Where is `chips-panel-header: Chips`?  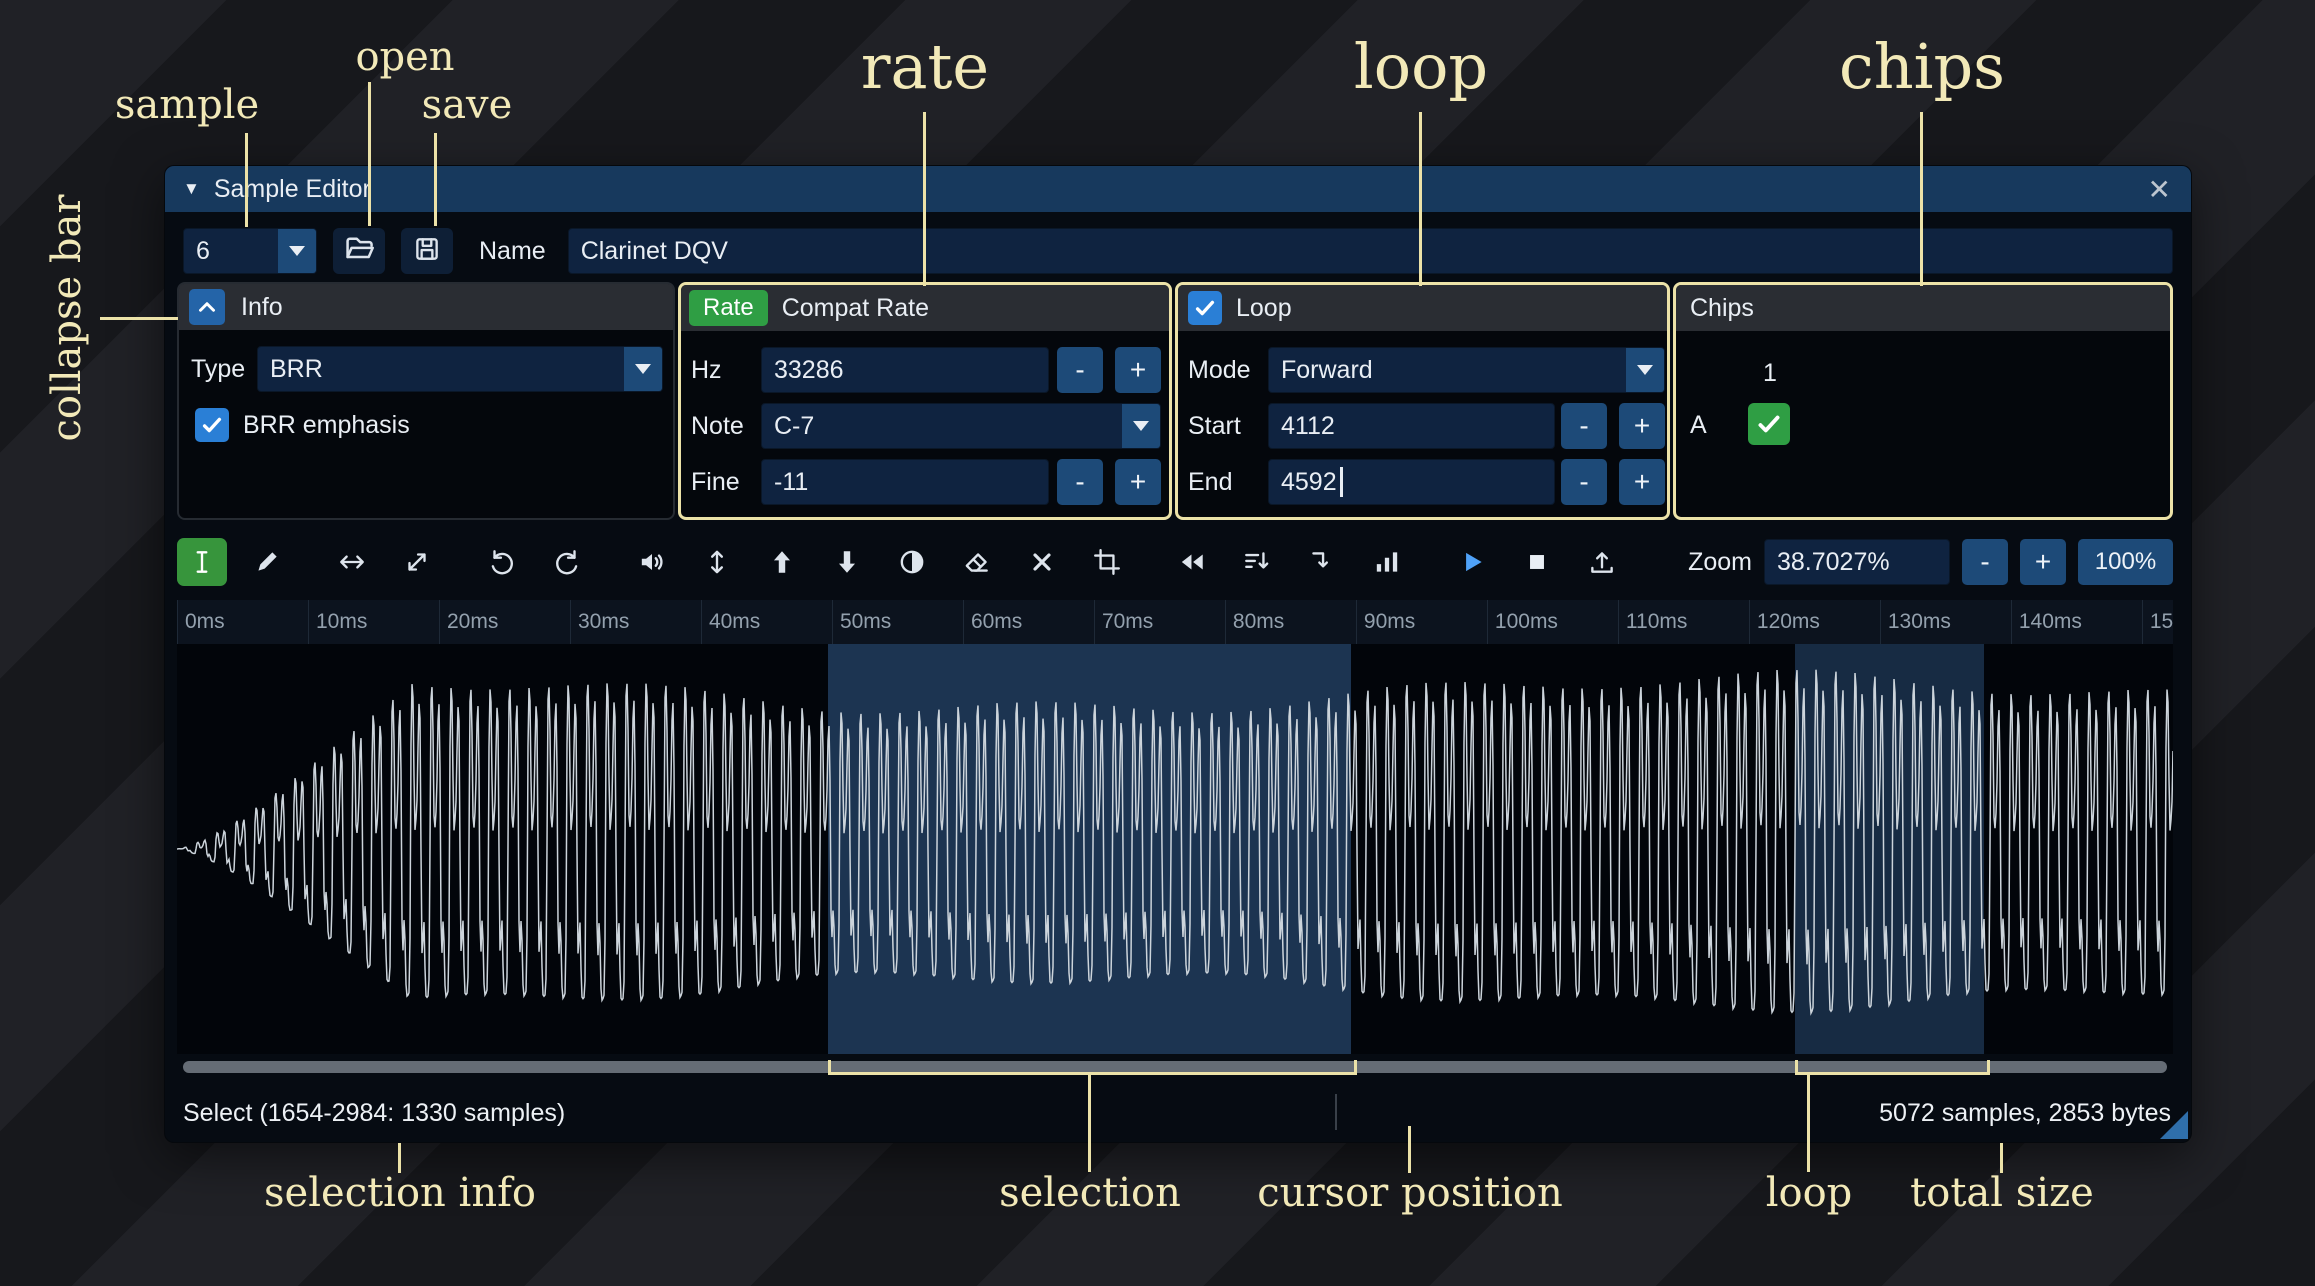 chips-panel-header: Chips is located at coordinates (1923, 308).